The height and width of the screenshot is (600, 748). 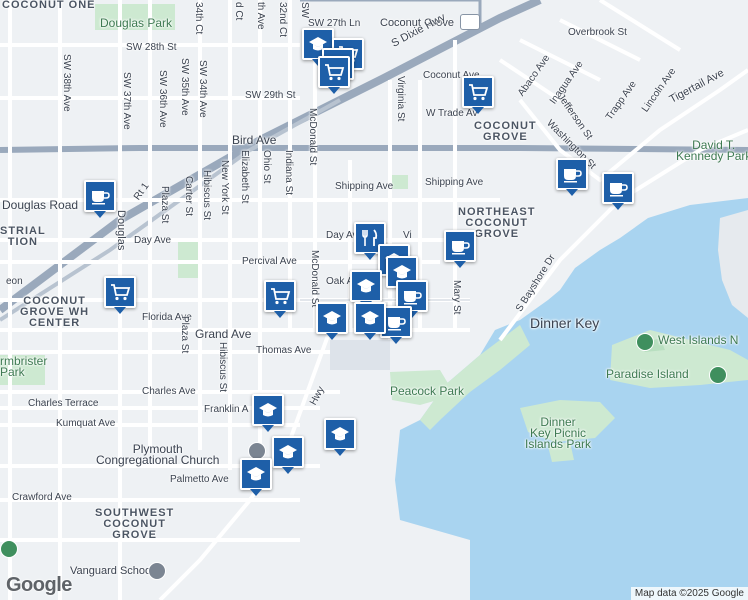 What do you see at coordinates (689, 593) in the screenshot?
I see `map-attribution: Map data ©2025 Google` at bounding box center [689, 593].